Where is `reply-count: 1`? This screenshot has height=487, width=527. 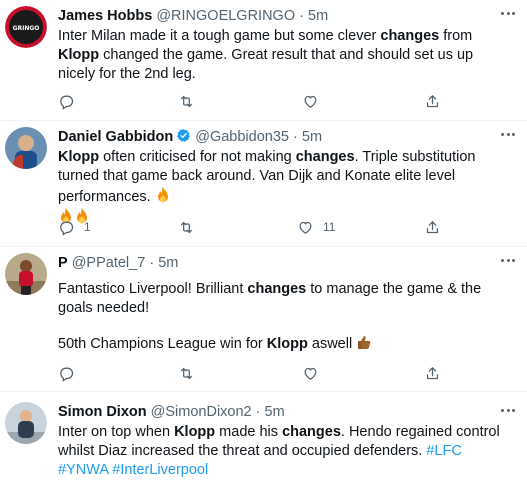
reply-count: 1 is located at coordinates (87, 227).